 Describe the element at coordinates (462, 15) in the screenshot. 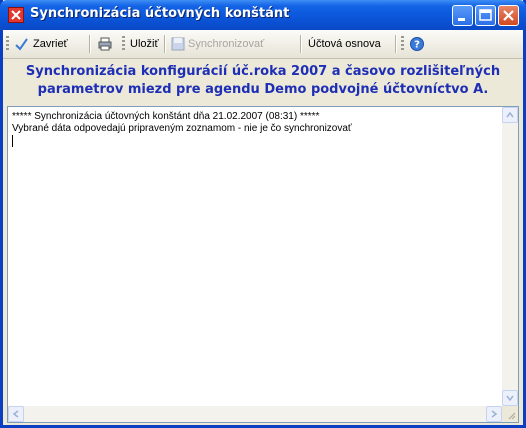

I see `minimize-button` at that location.